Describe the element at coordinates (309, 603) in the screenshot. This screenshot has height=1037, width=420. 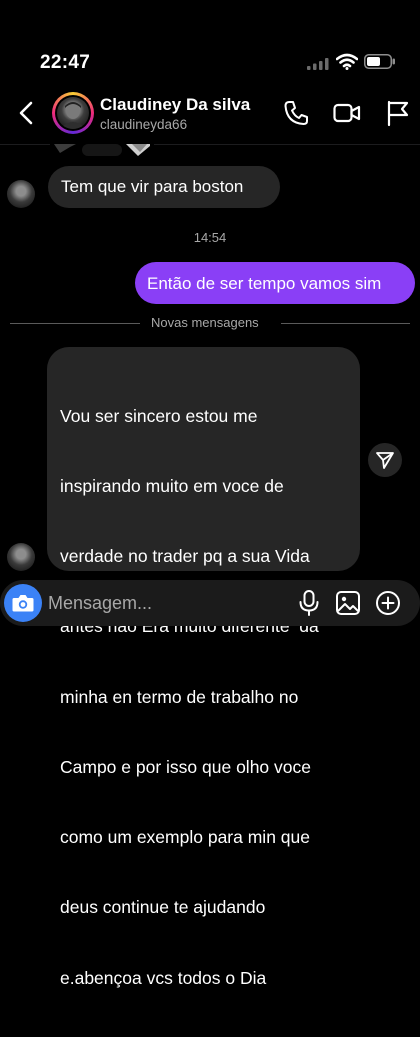
I see `microphone-icon` at that location.